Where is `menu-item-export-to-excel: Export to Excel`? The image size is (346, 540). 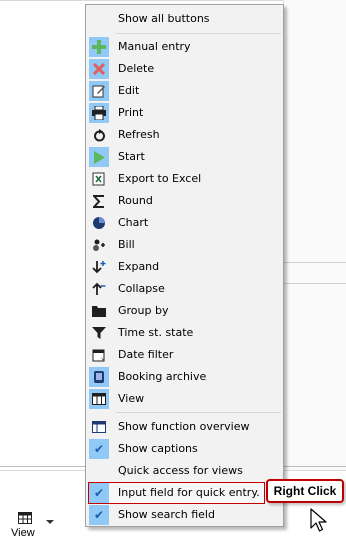 menu-item-export-to-excel: Export to Excel is located at coordinates (184, 179).